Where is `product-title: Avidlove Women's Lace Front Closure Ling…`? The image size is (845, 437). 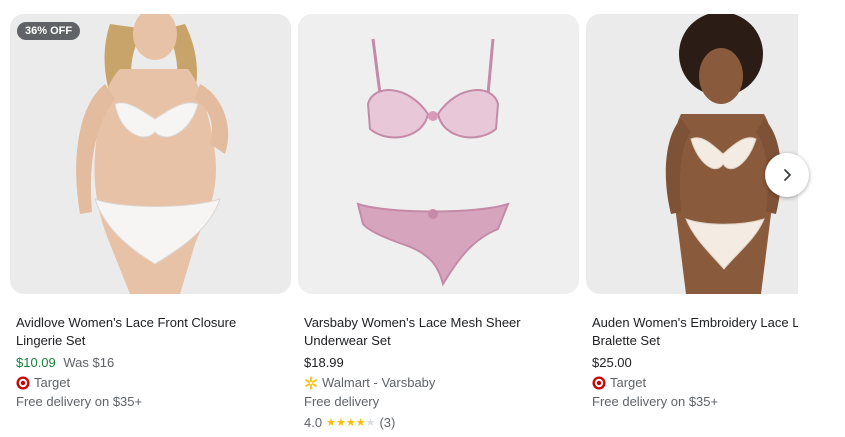 product-title: Avidlove Women's Lace Front Closure Ling… is located at coordinates (150, 332).